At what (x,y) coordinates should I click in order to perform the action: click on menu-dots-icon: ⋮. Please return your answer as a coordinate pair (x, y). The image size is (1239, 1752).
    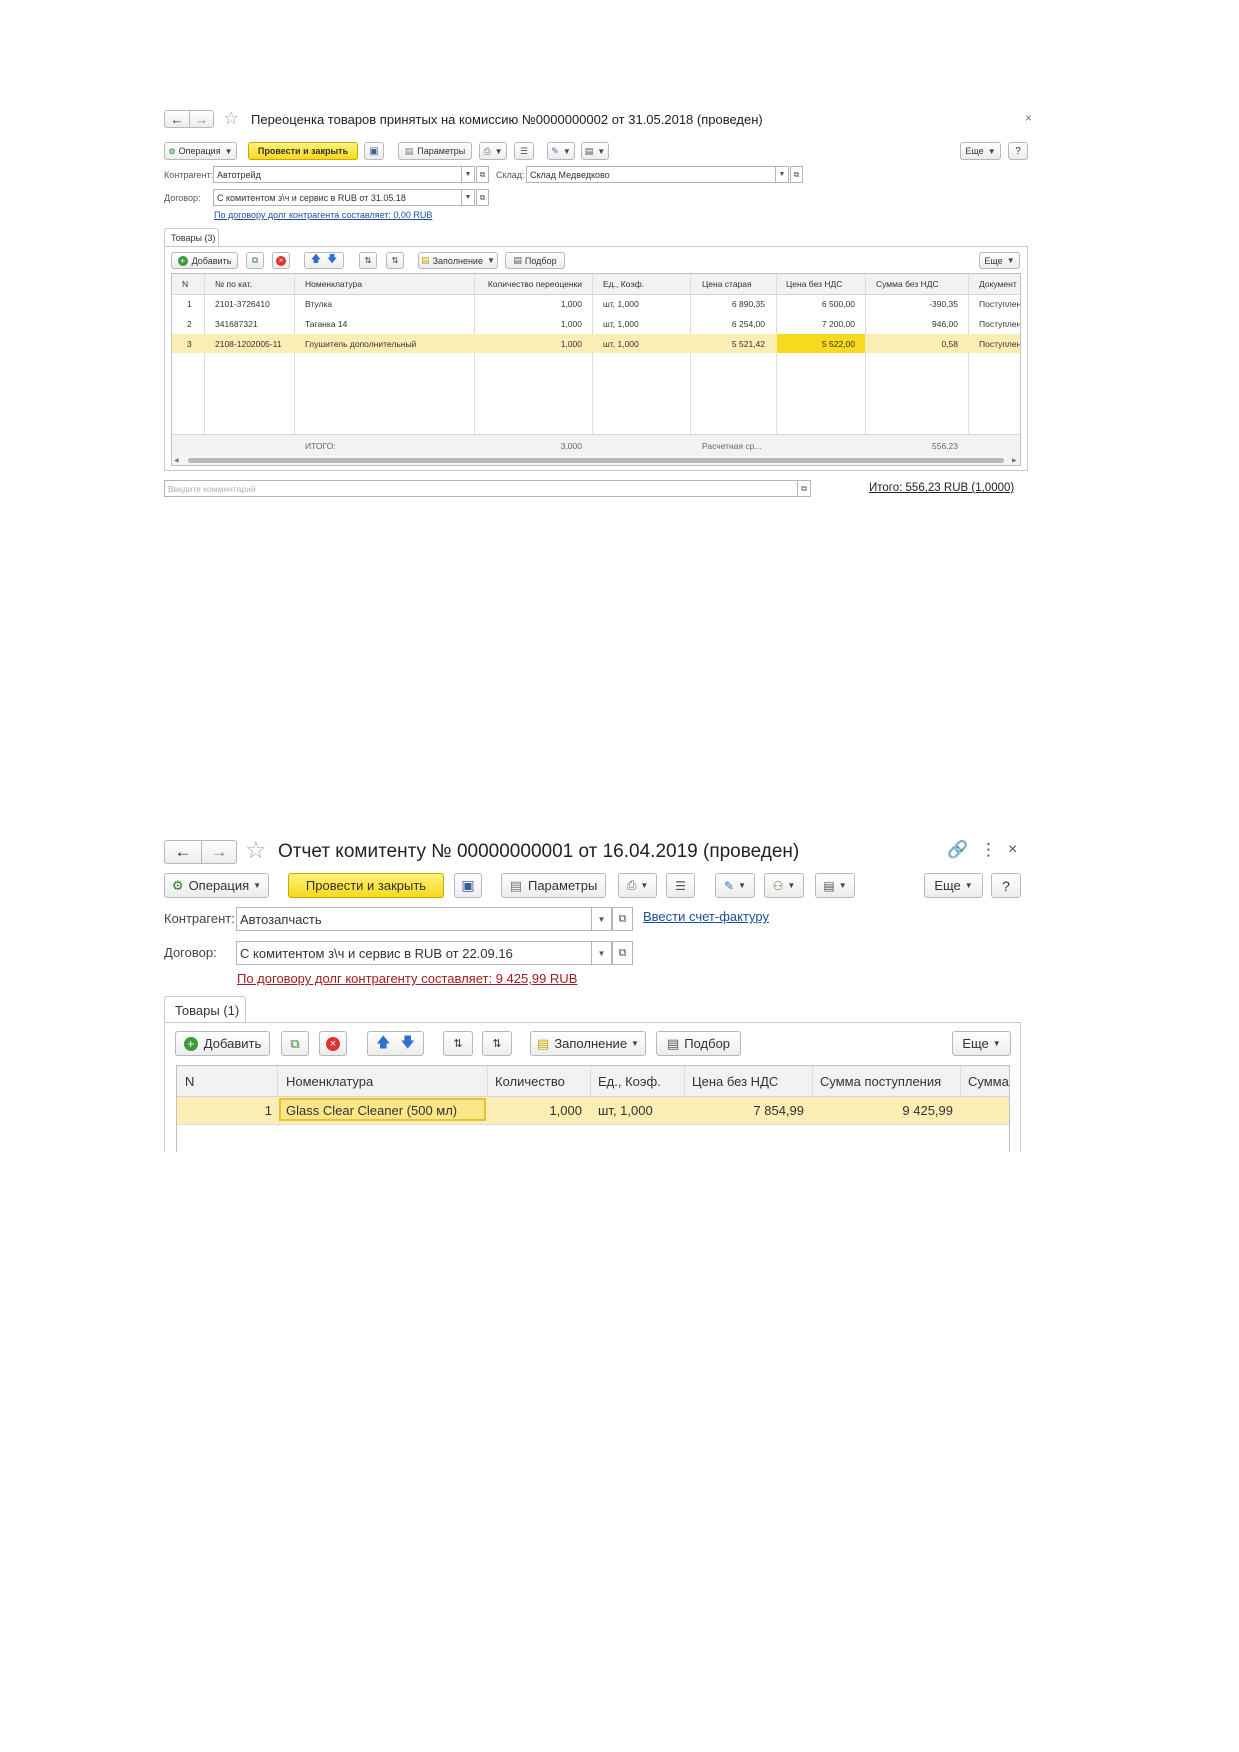
    Looking at the image, I should click on (988, 850).